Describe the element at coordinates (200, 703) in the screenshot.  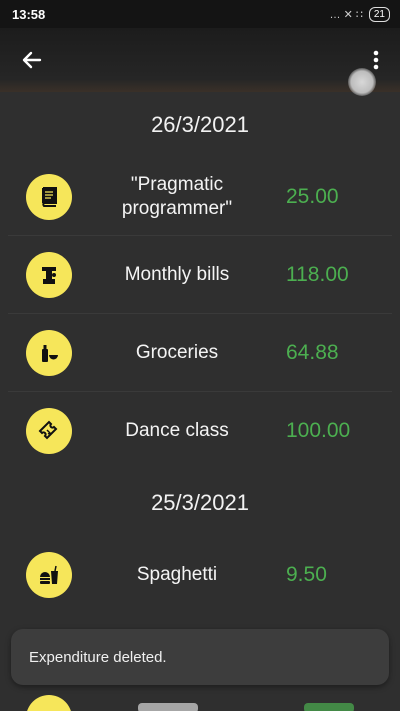
I see `list-item-partial` at that location.